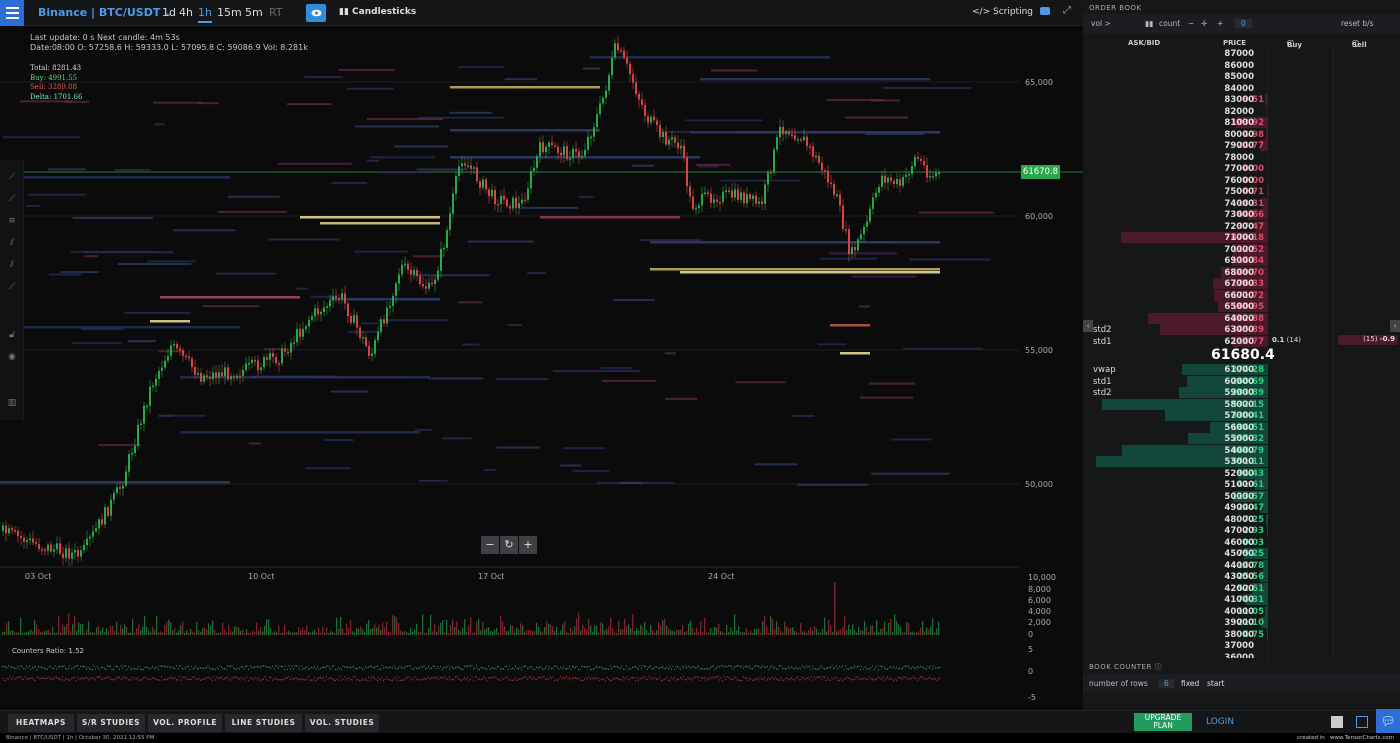 Image resolution: width=1400 pixels, height=743 pixels. I want to click on count-toggle: count, so click(1169, 23).